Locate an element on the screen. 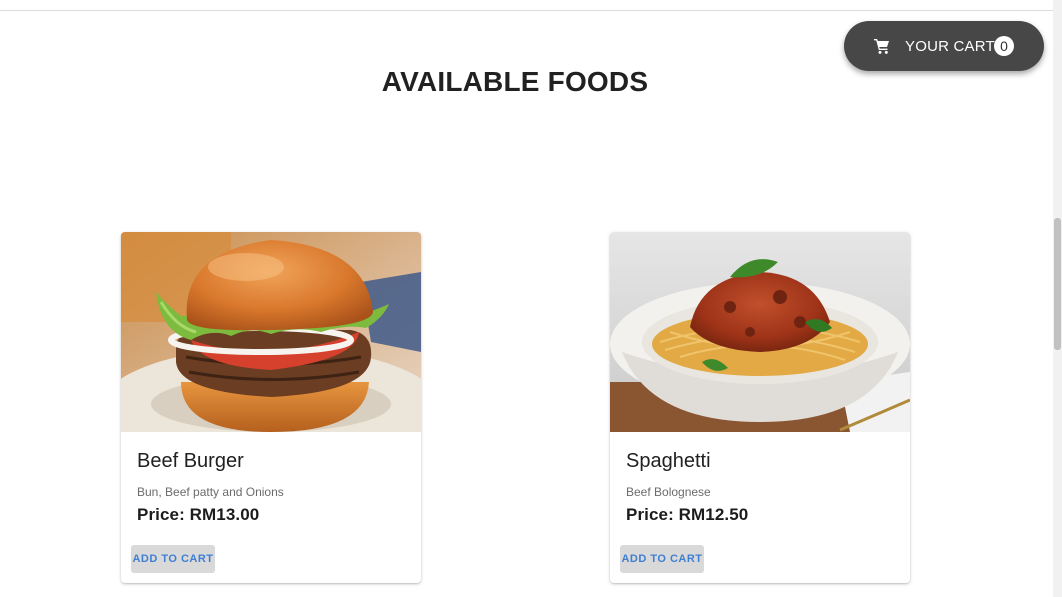 The width and height of the screenshot is (1062, 597). burger-photo is located at coordinates (271, 332).